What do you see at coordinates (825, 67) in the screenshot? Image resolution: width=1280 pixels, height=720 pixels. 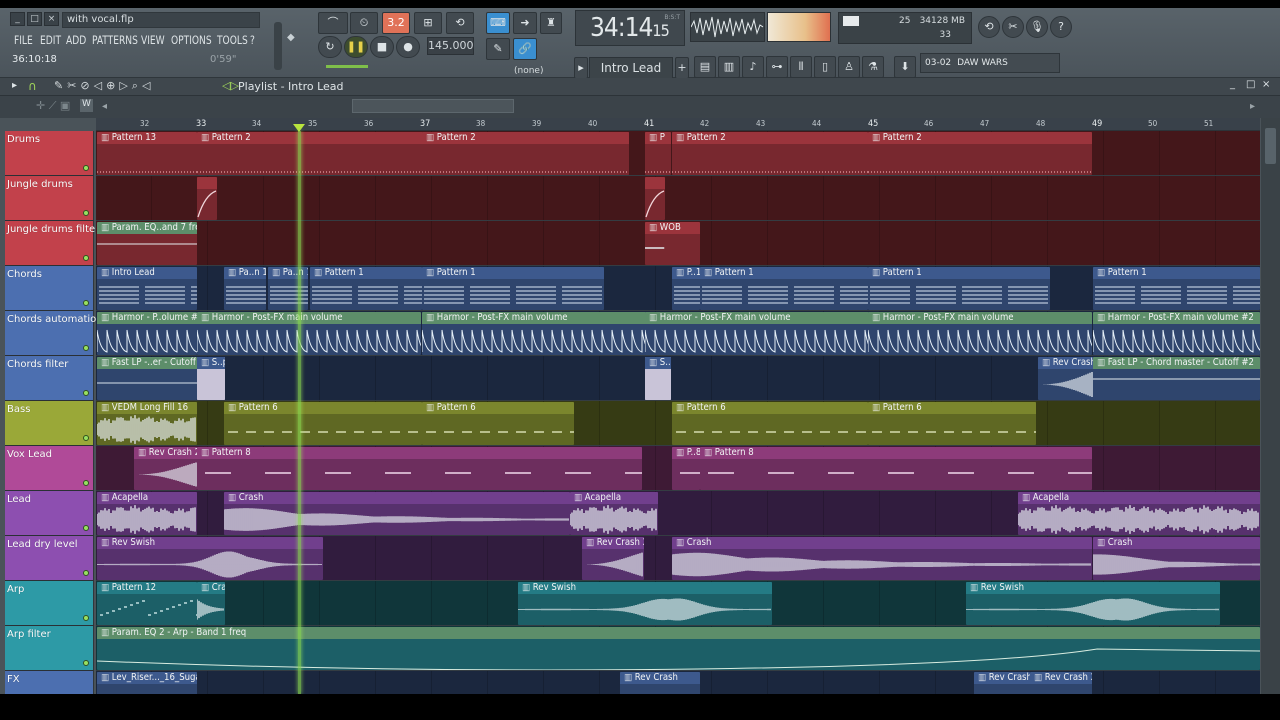 I see `project-icon: ▯` at bounding box center [825, 67].